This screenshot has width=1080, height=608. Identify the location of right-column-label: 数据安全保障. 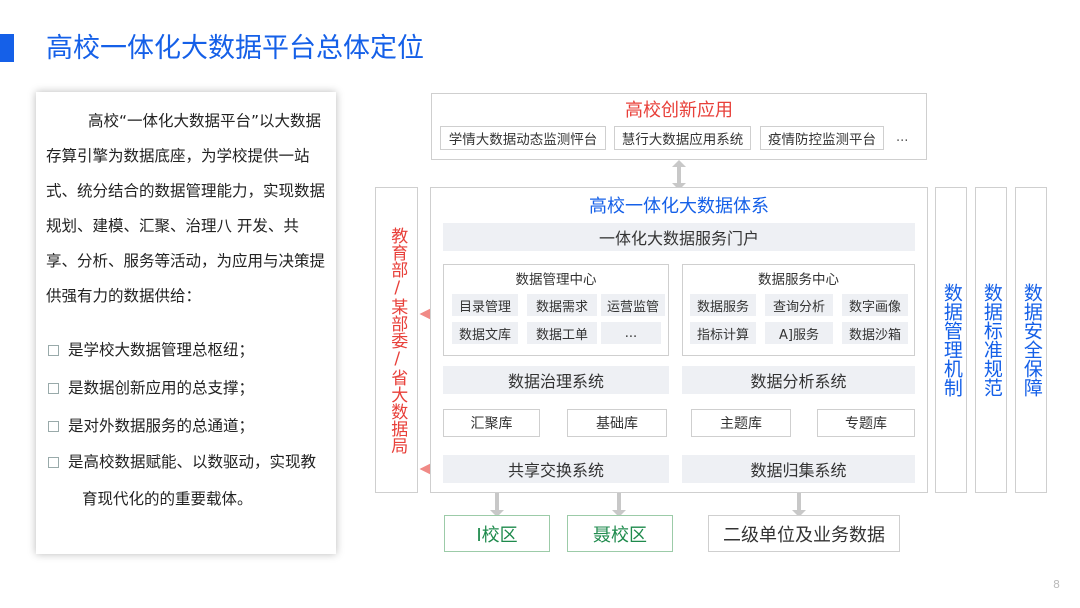
(1031, 340).